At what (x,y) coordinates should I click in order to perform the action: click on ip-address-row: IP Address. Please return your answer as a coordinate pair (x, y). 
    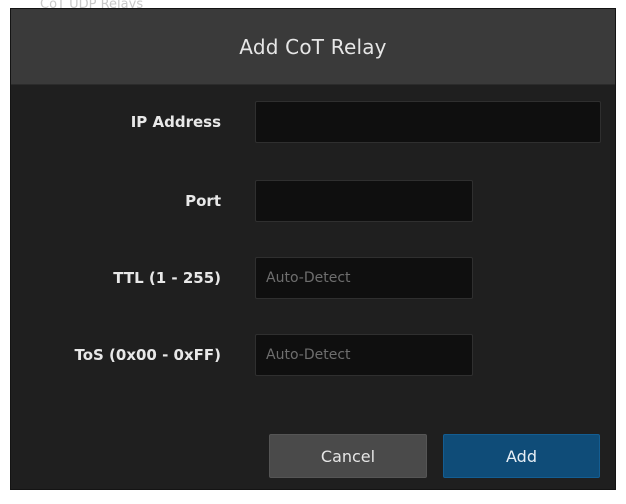
    Looking at the image, I should click on (313, 122).